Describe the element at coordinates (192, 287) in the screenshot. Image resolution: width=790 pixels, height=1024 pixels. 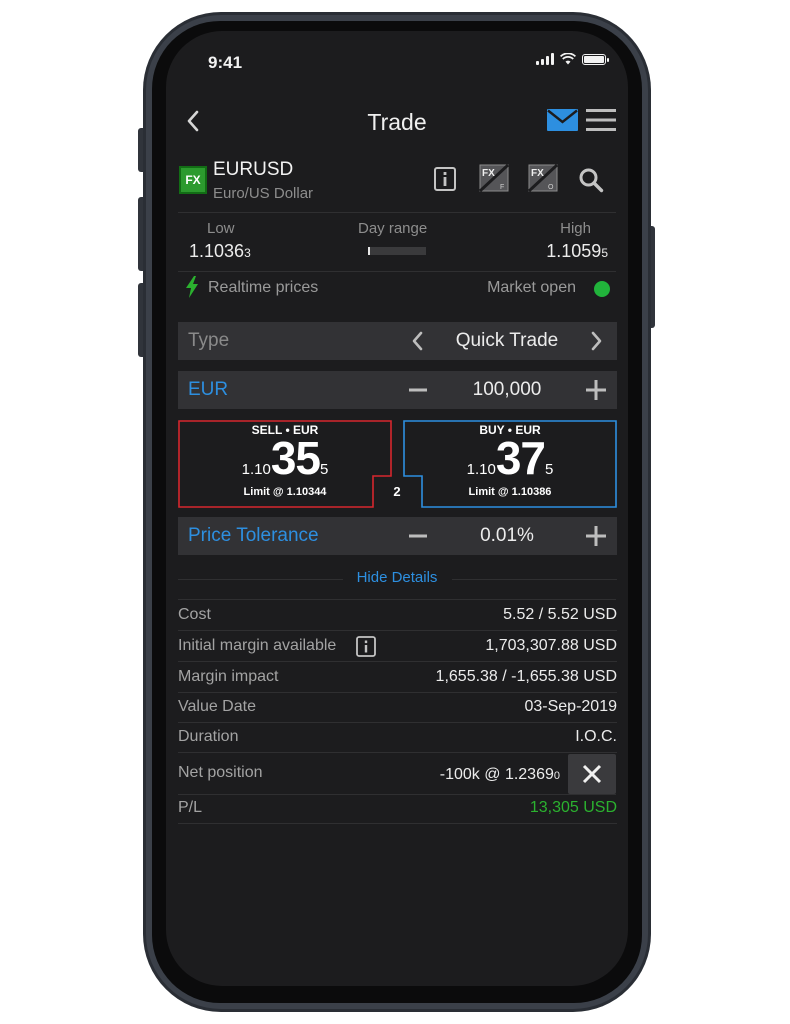
I see `lightning-bolt-icon` at that location.